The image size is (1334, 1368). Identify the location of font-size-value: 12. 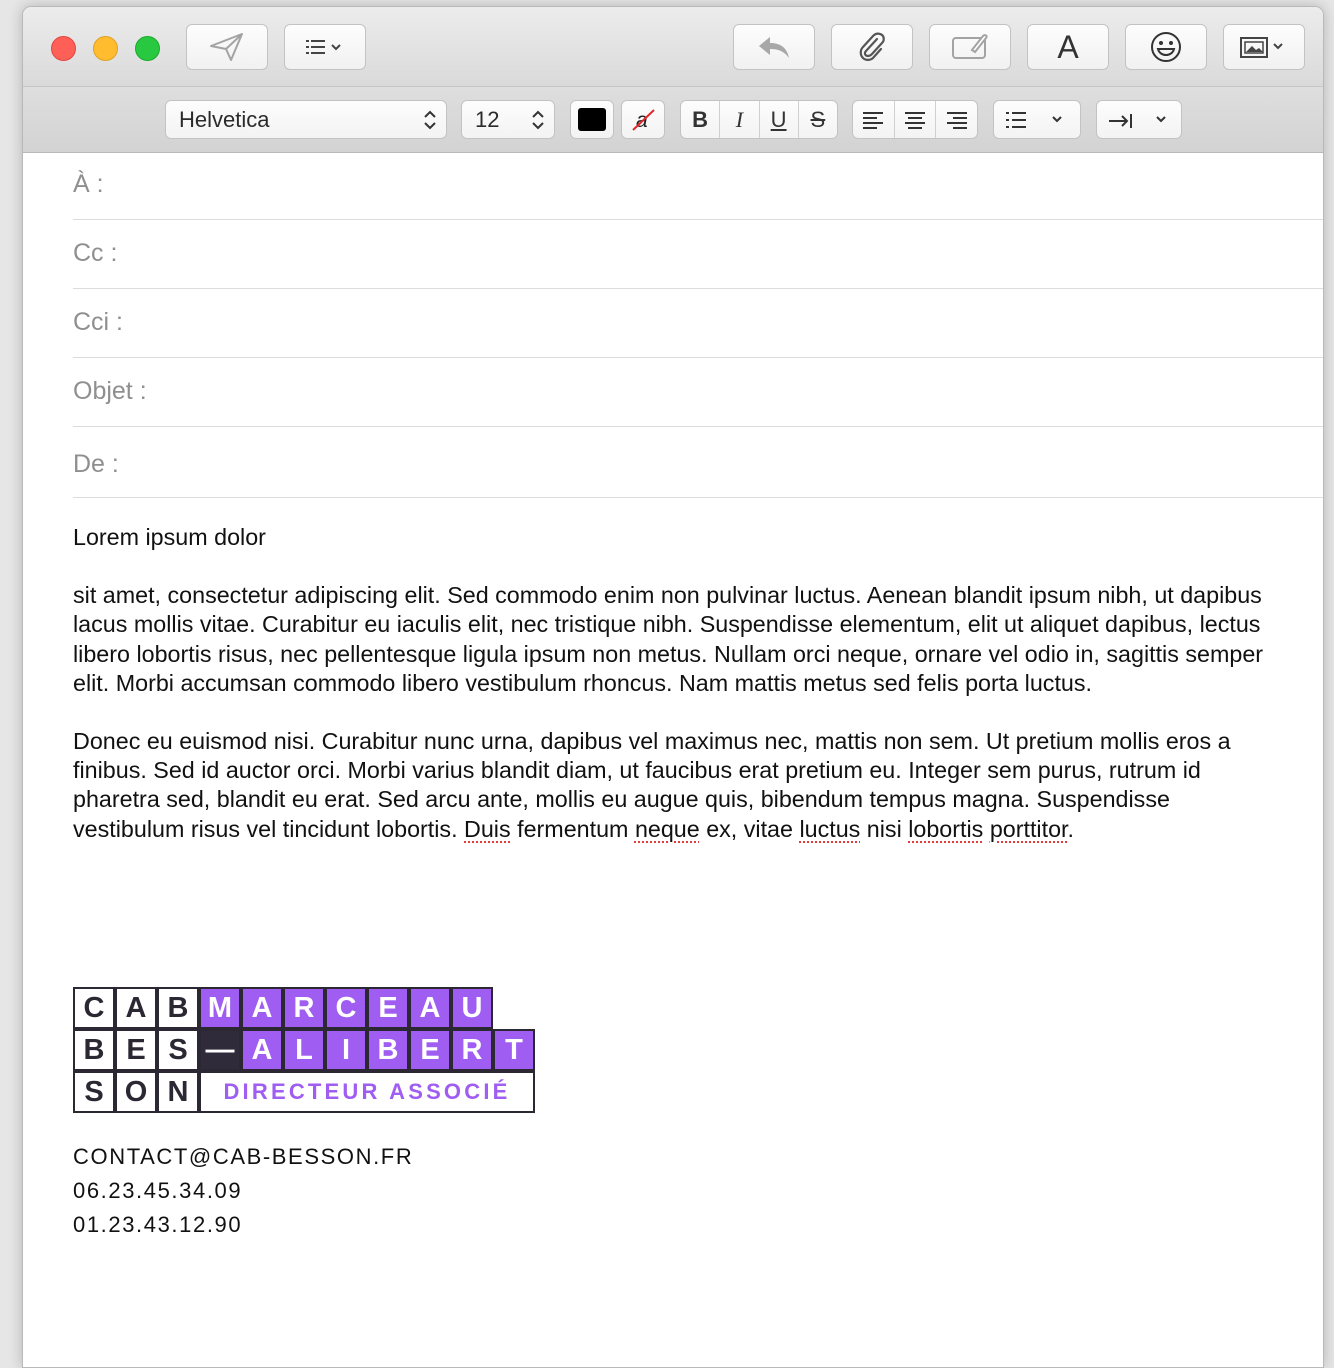
(487, 119).